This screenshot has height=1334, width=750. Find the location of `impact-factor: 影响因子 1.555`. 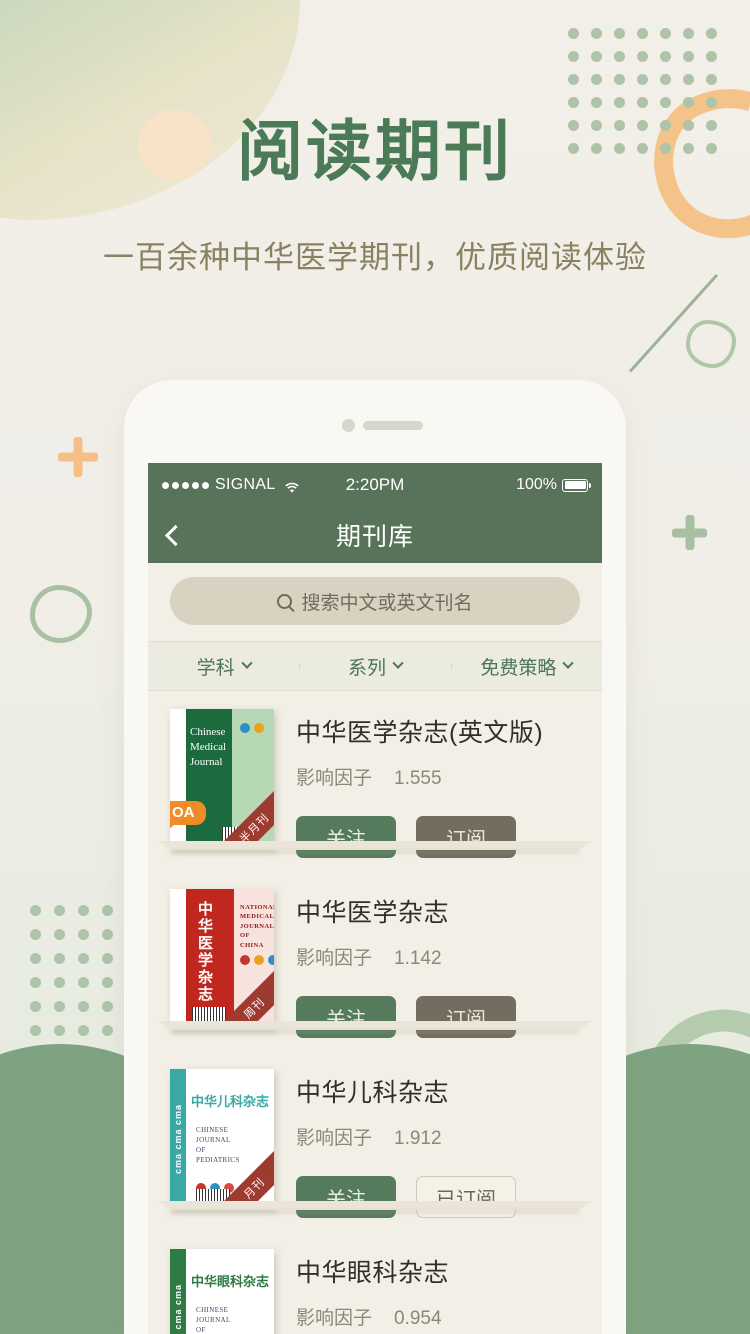

impact-factor: 影响因子 1.555 is located at coordinates (369, 778).